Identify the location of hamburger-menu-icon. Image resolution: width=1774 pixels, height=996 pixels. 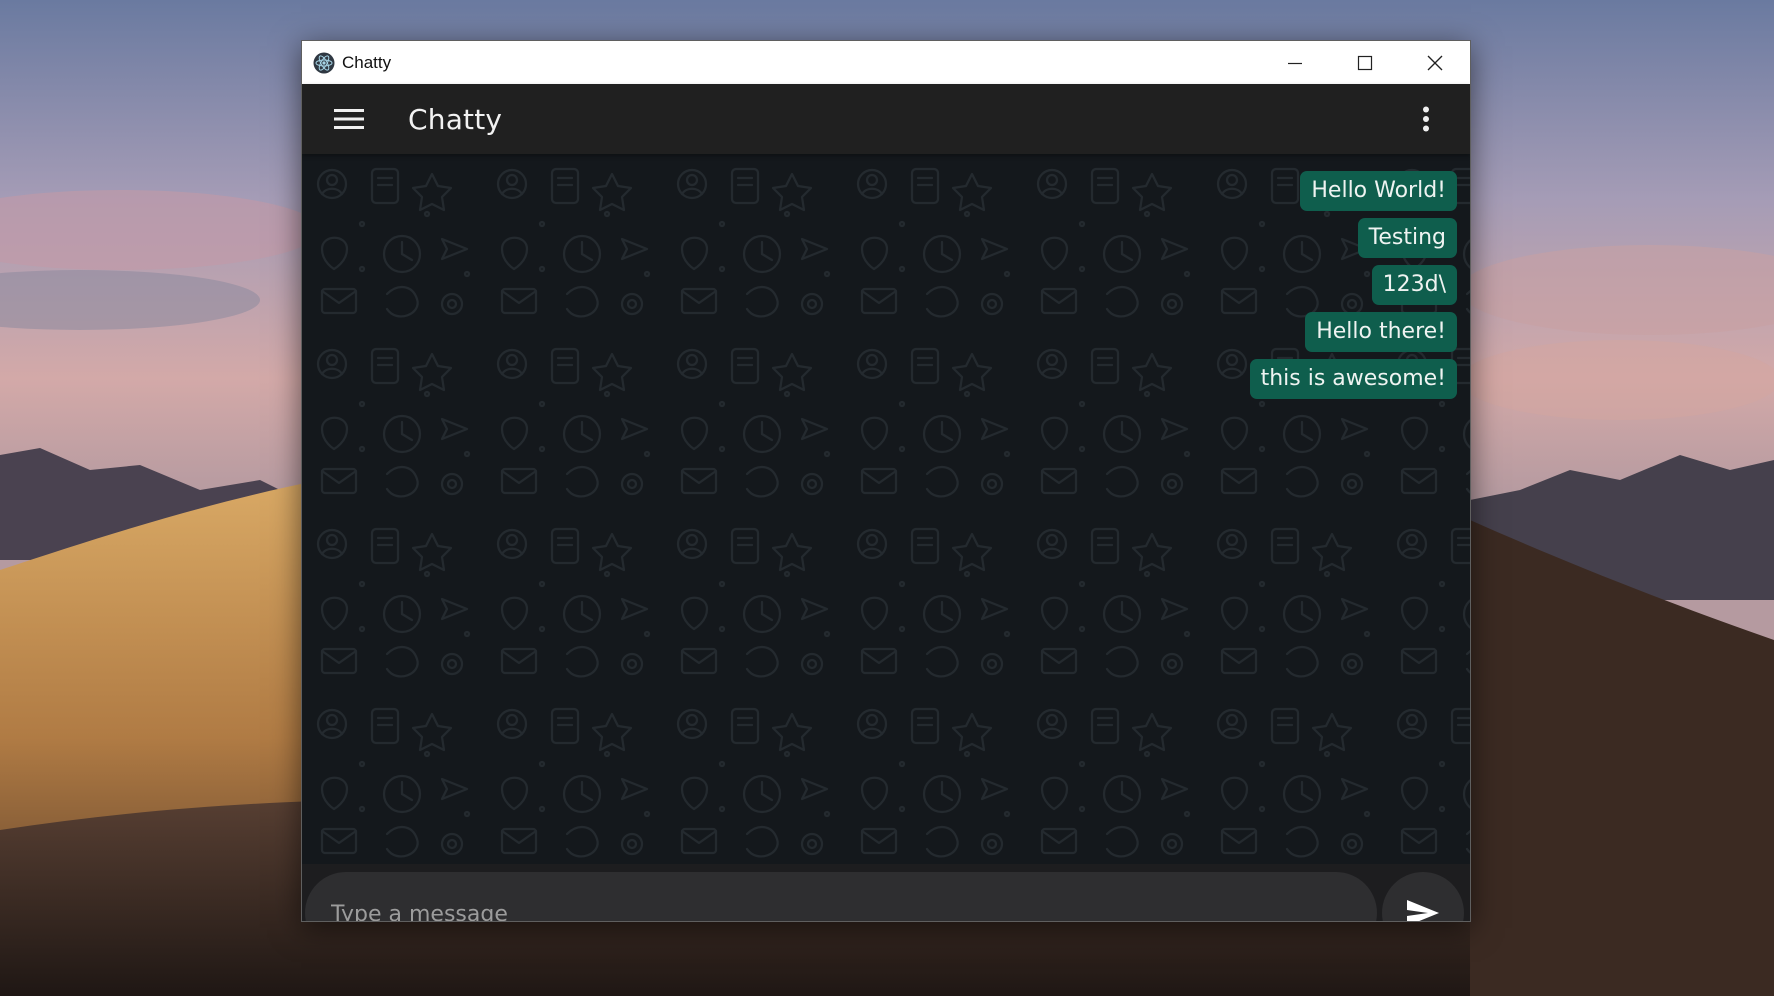
(349, 119).